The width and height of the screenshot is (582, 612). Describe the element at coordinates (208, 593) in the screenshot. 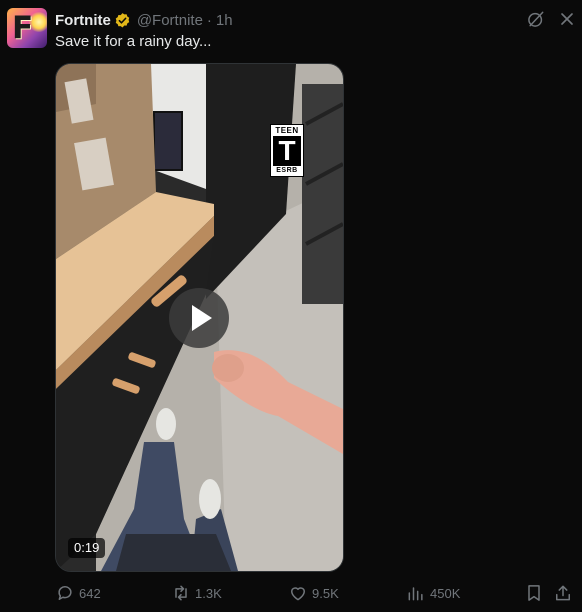

I see `repost-count: 1.3K` at that location.